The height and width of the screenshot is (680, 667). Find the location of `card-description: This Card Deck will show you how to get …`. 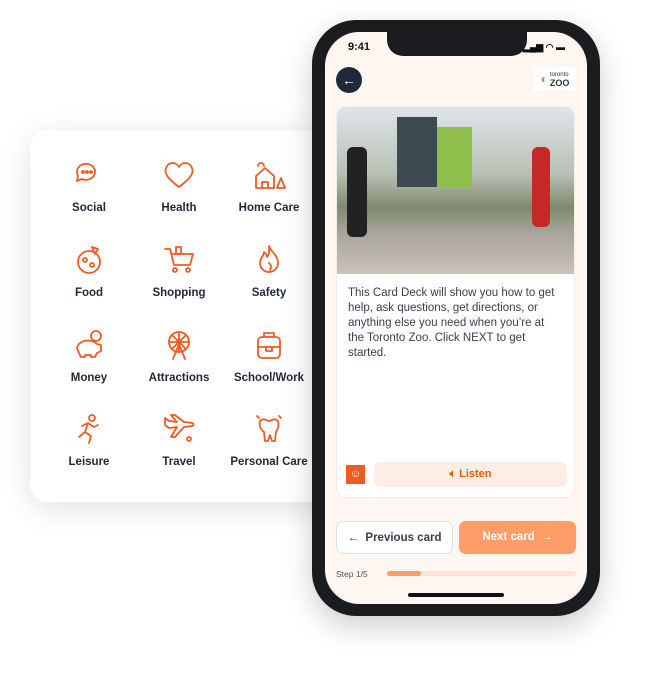

card-description: This Card Deck will show you how to get … is located at coordinates (451, 323).